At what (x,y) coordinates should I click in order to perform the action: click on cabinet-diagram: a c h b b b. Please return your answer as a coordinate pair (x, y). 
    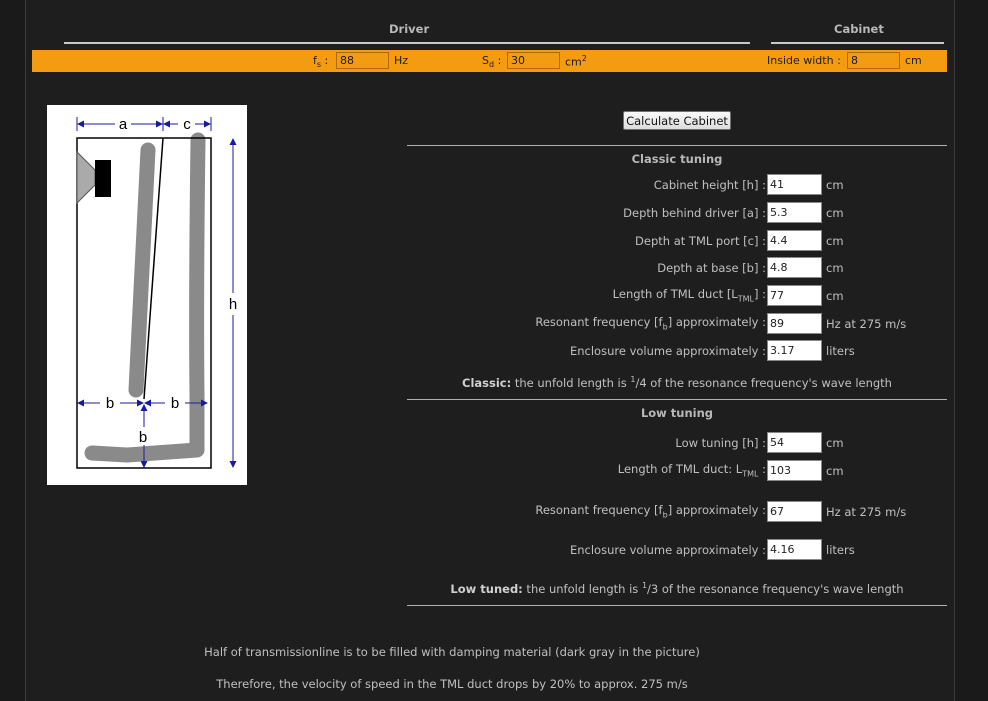
    Looking at the image, I should click on (147, 295).